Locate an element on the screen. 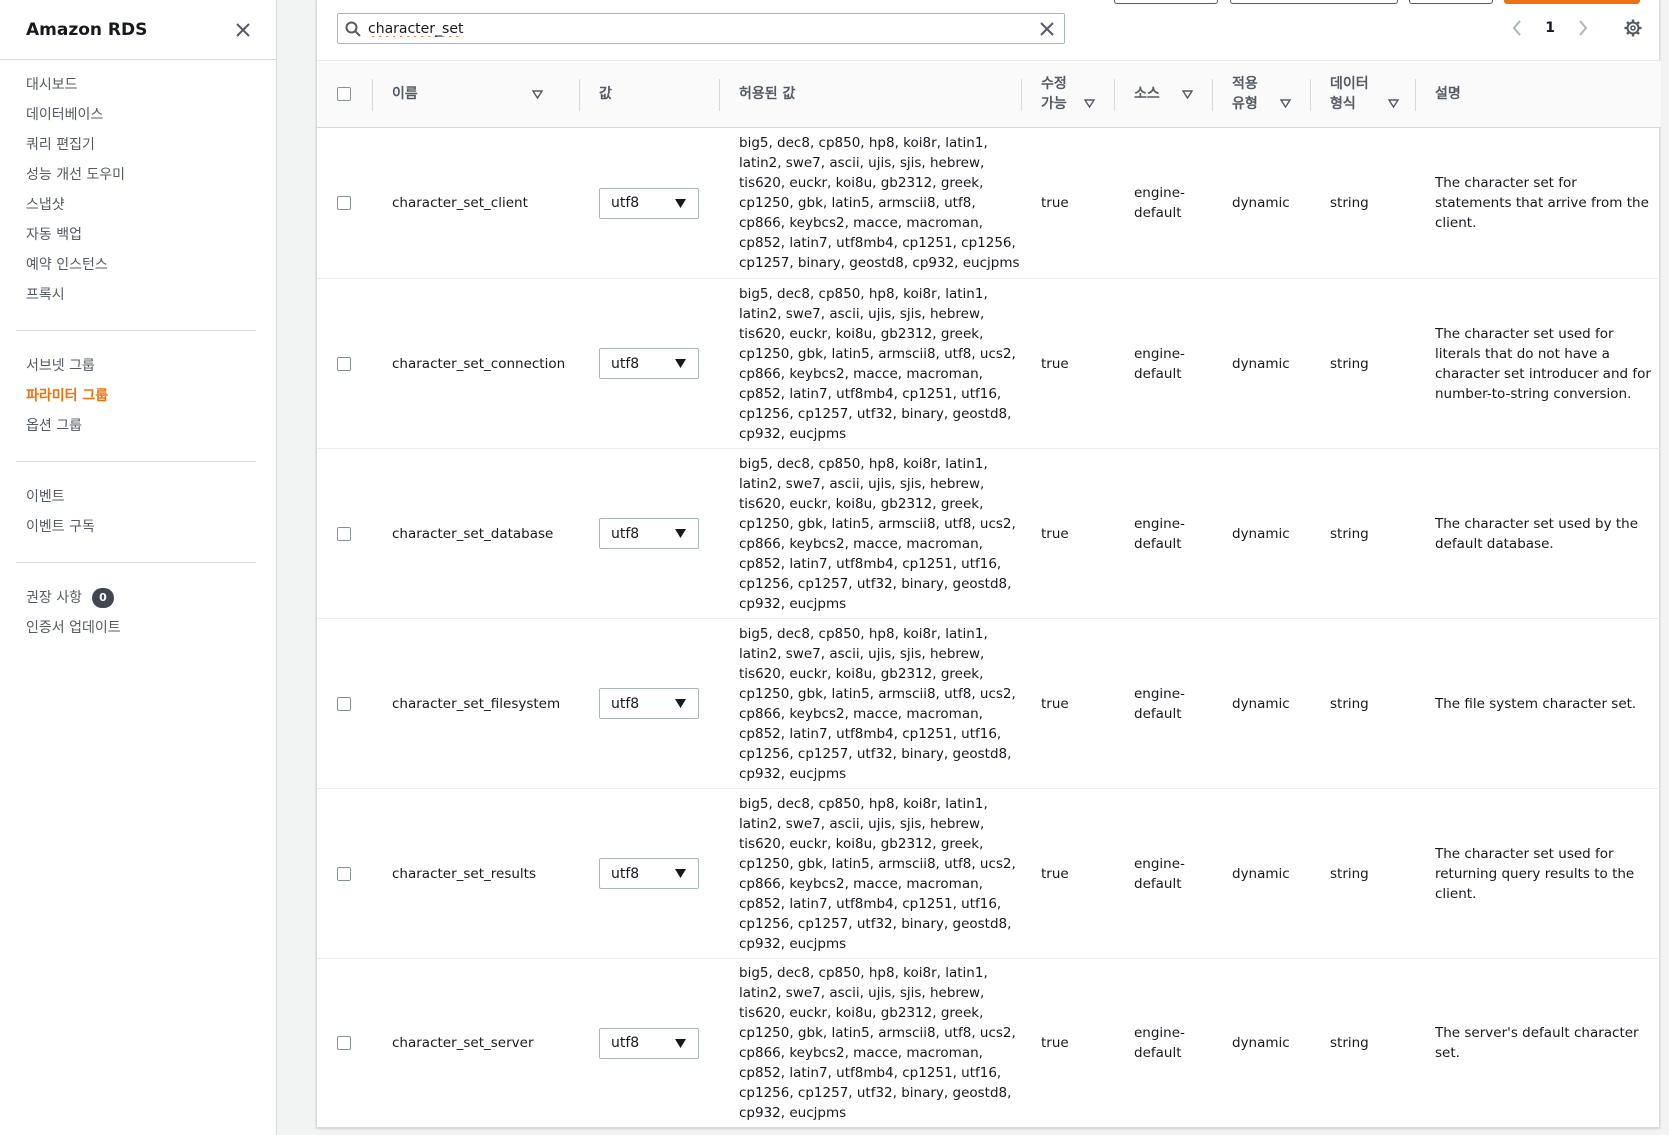 Image resolution: width=1669 pixels, height=1135 pixels. chevron-right-icon is located at coordinates (1583, 28).